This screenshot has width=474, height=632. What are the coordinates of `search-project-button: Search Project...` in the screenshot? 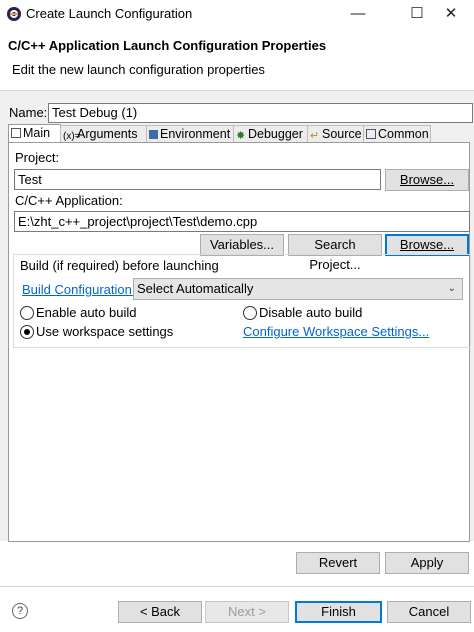 It's located at (335, 253).